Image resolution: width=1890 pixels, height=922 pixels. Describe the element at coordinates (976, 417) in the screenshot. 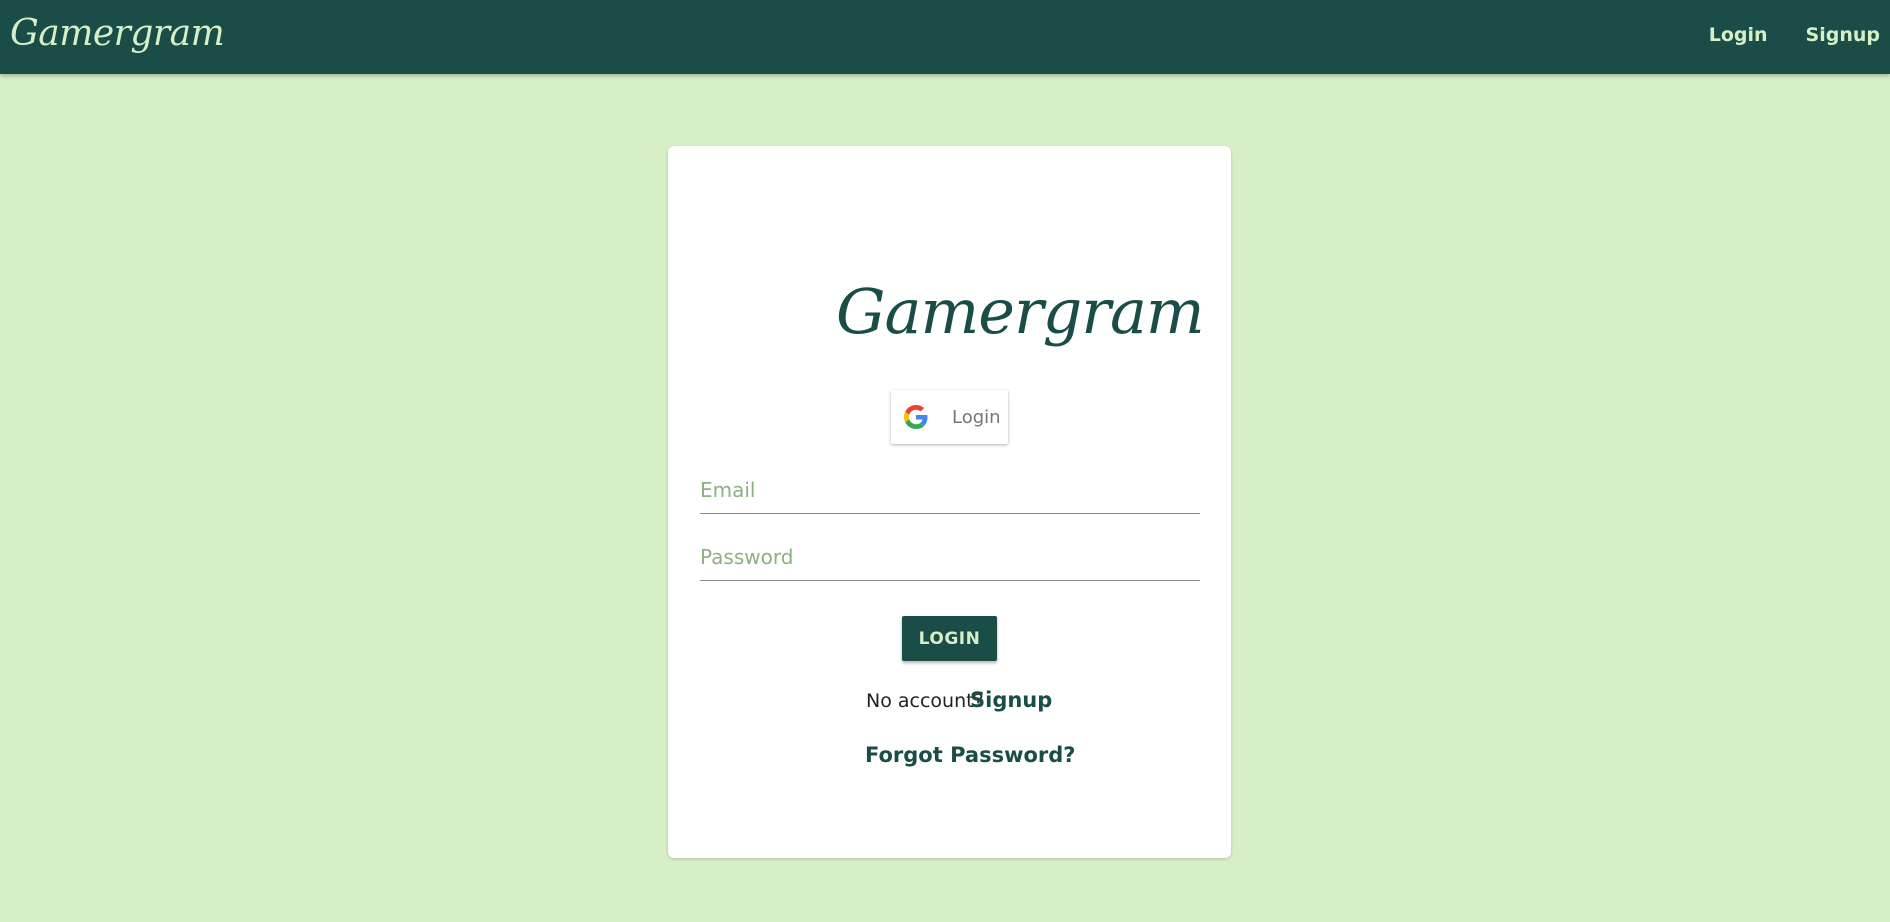

I see `google-login-label: Login` at that location.